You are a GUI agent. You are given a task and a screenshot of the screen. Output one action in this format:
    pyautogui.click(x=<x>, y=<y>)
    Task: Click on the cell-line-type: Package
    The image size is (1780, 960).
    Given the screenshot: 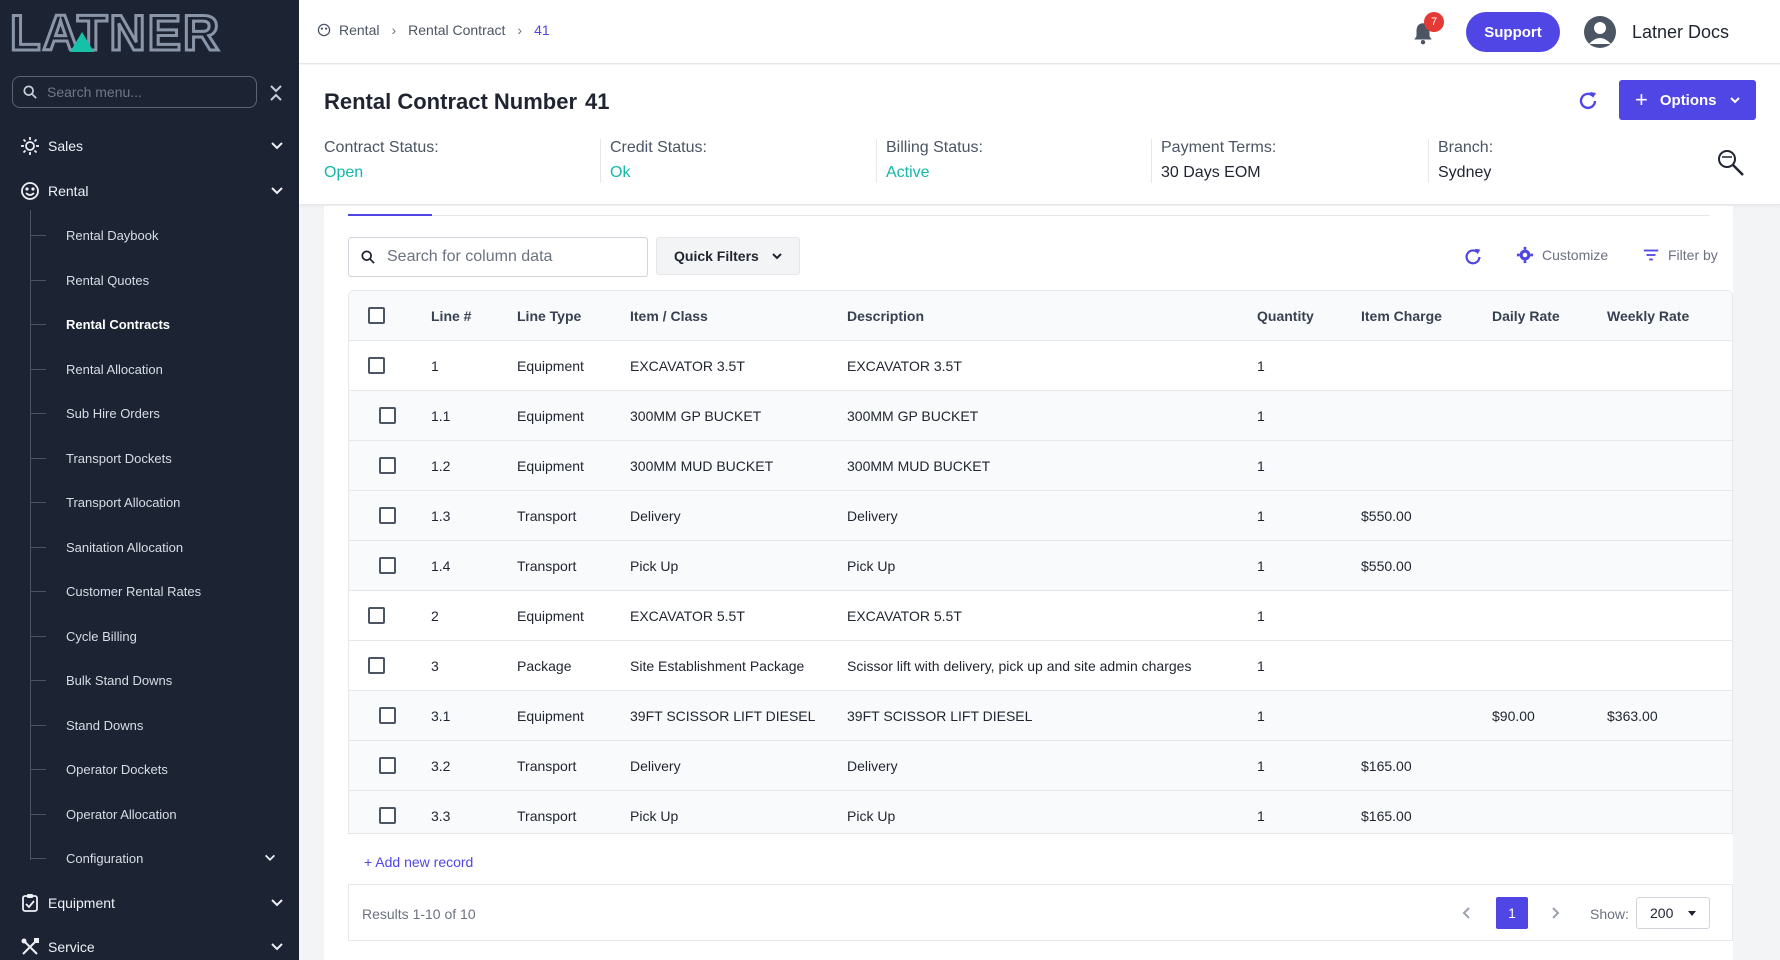 What is the action you would take?
    pyautogui.click(x=544, y=666)
    